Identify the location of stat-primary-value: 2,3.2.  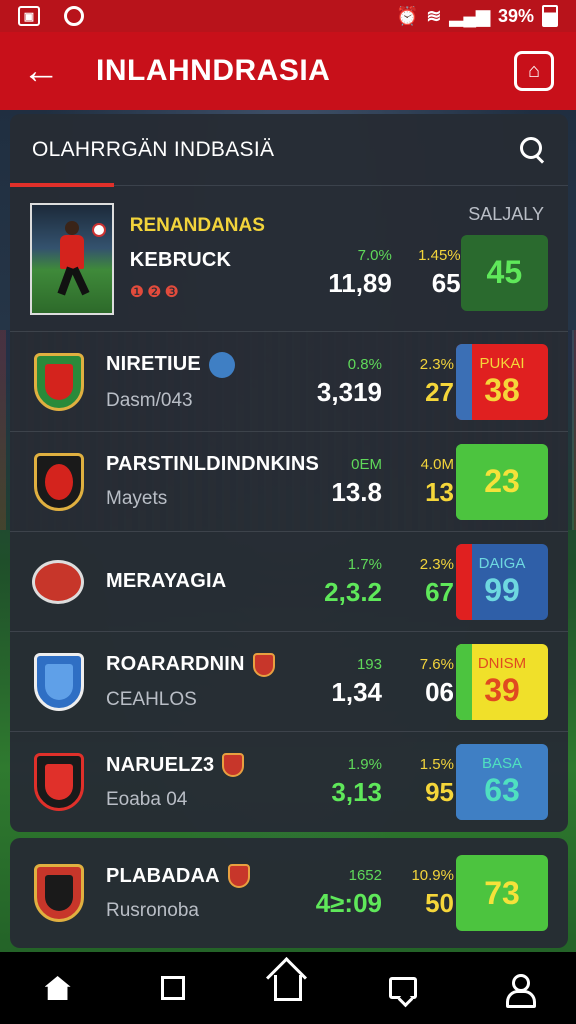
(353, 591).